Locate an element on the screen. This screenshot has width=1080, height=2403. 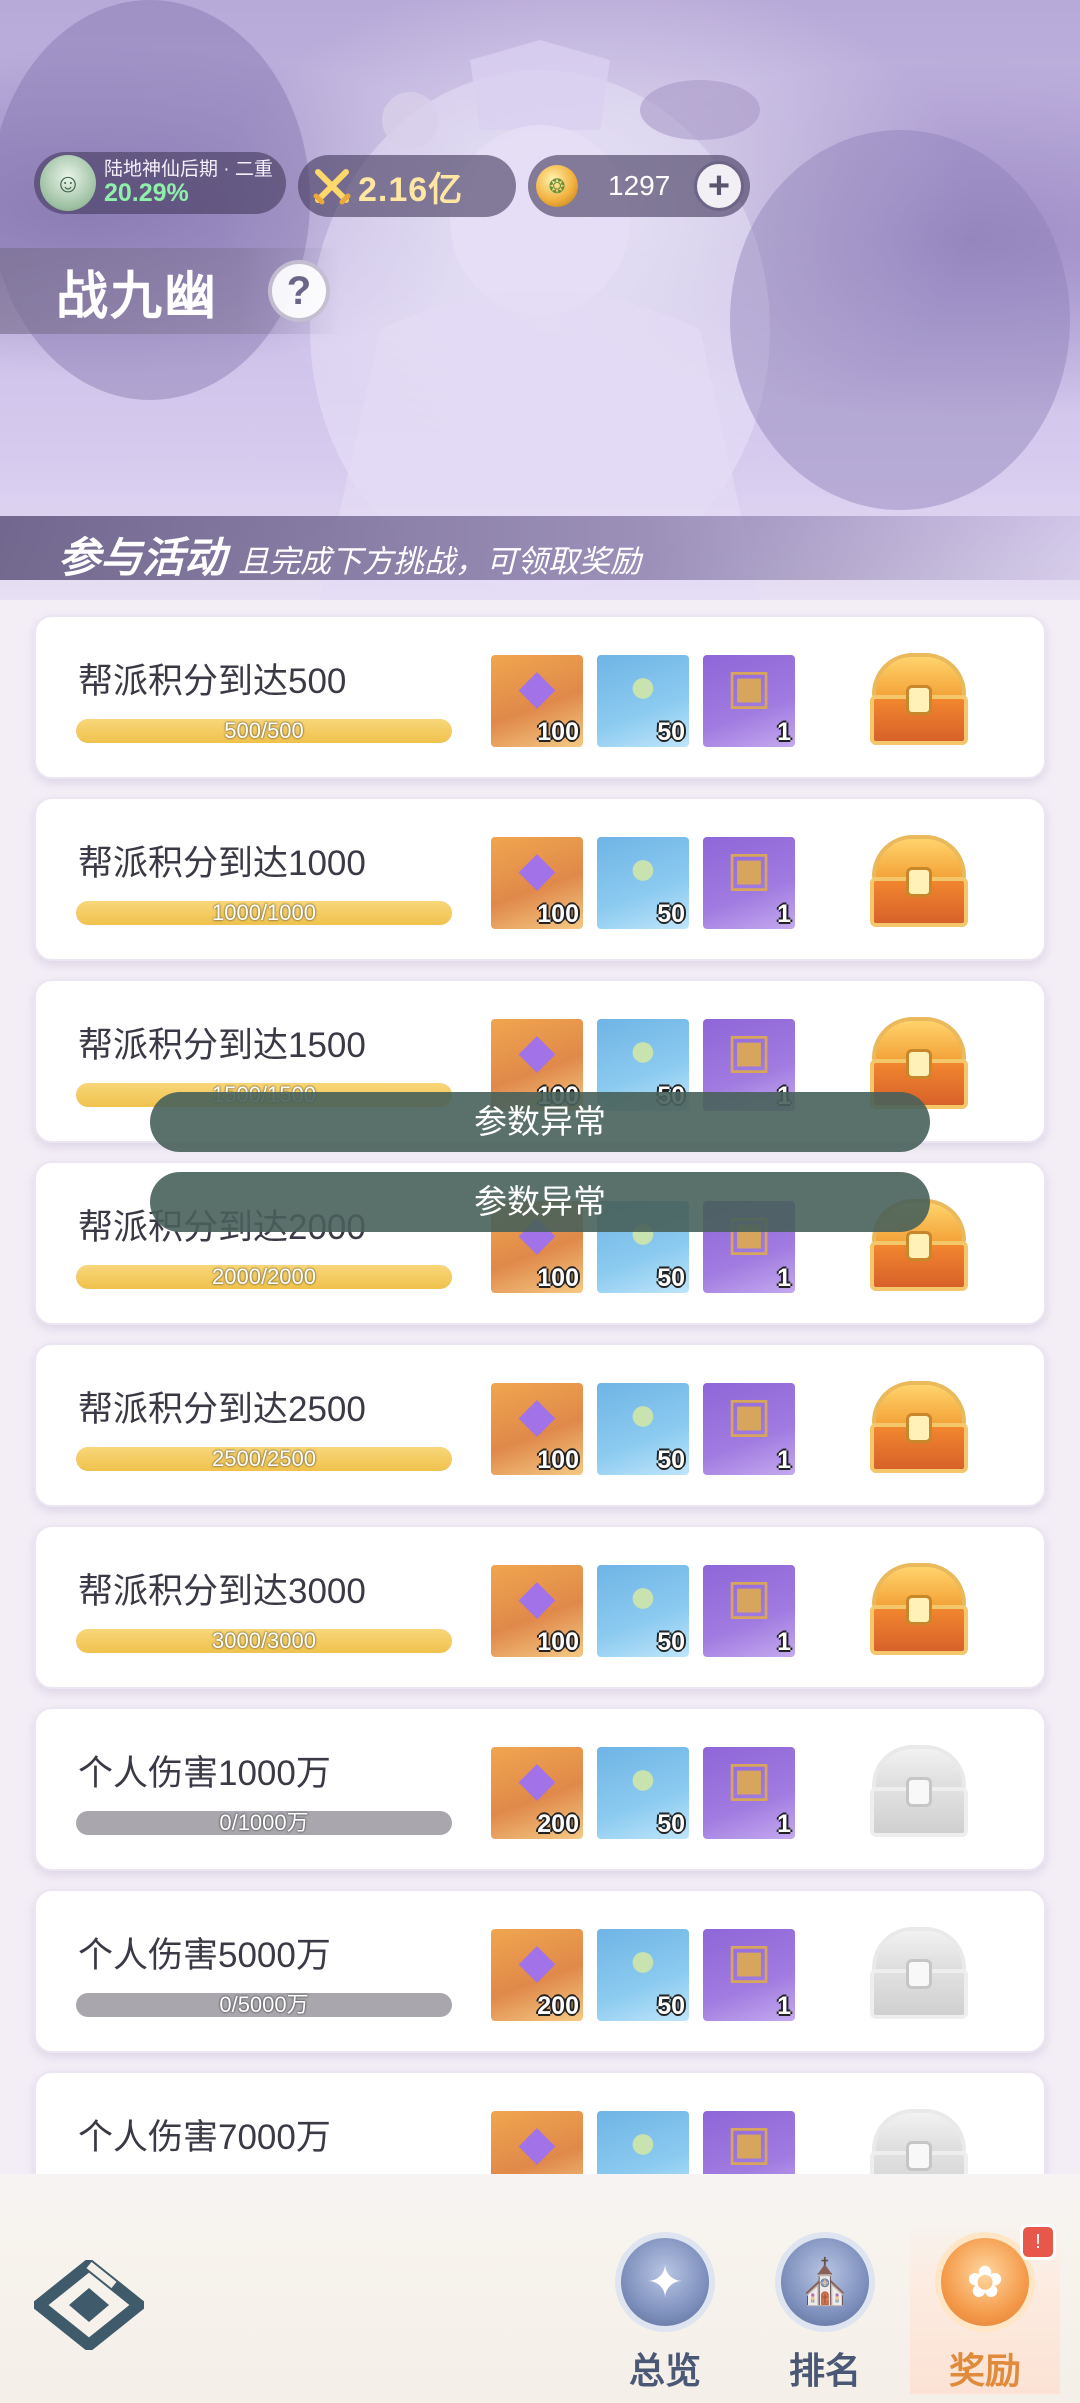
task-title: 帮派积分到达500 is located at coordinates (212, 681).